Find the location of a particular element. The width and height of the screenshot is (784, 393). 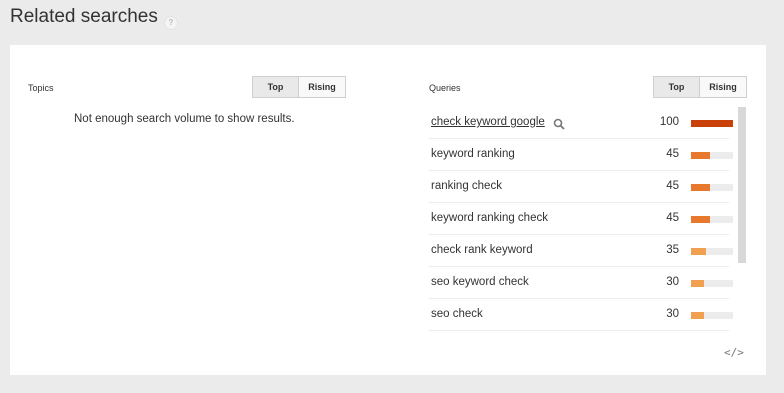

query-value: 35 is located at coordinates (672, 250).